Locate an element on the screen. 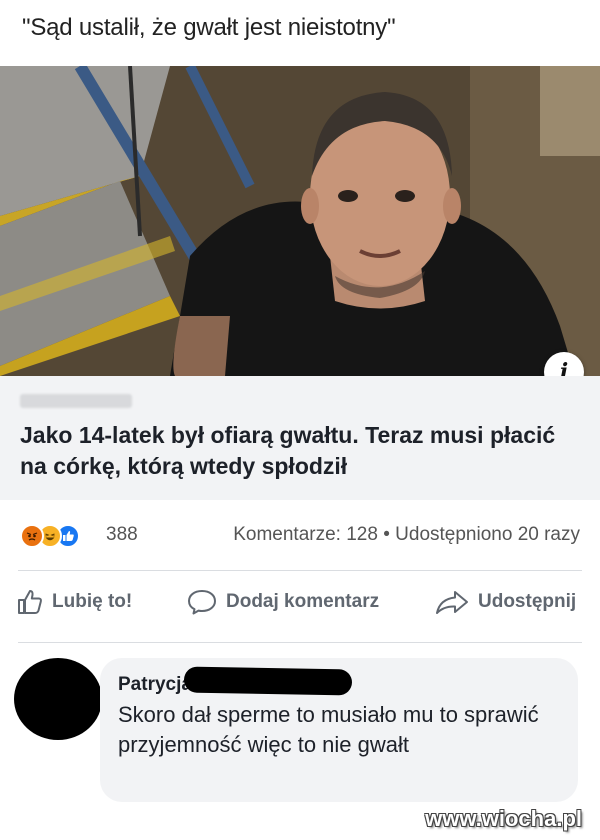  comments-shares-summary: Komentarze: 128 • Udostępniono 20 razy is located at coordinates (406, 535).